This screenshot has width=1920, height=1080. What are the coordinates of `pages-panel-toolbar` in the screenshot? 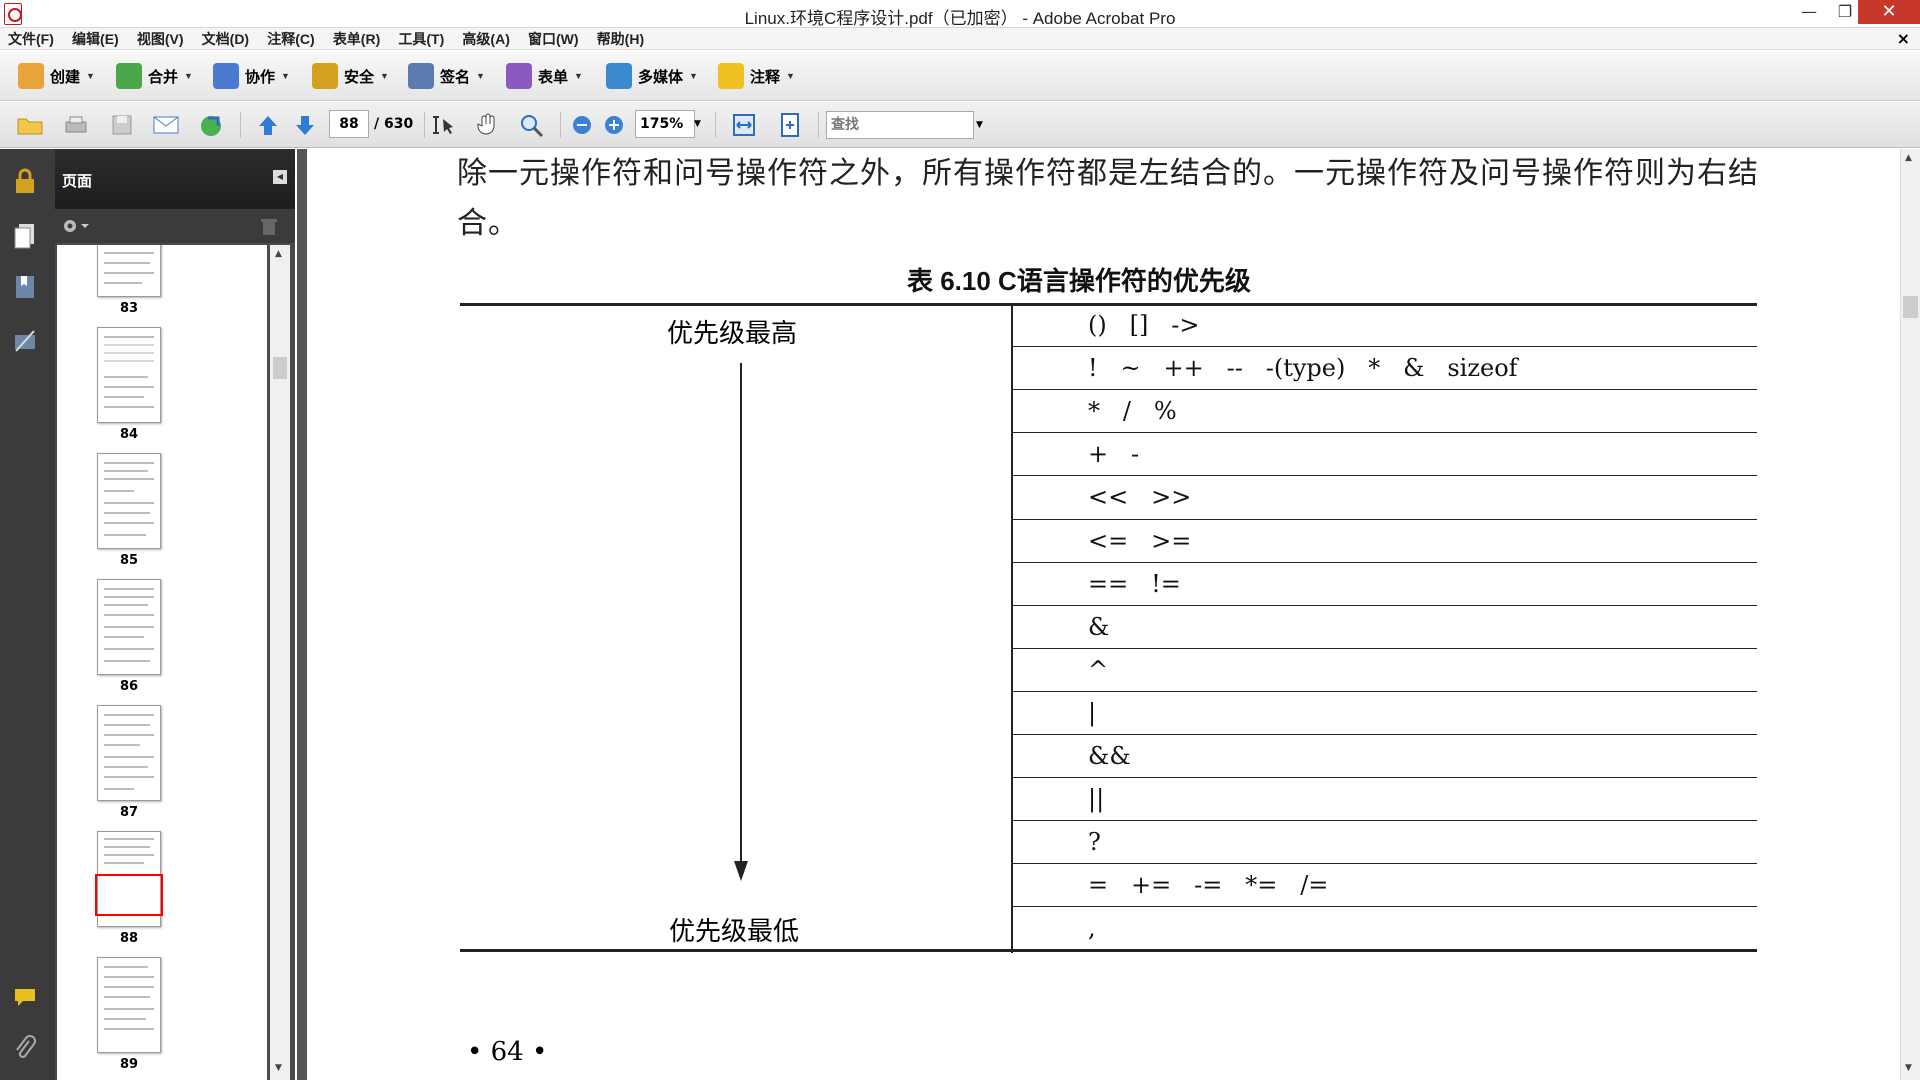 It's located at (175, 226).